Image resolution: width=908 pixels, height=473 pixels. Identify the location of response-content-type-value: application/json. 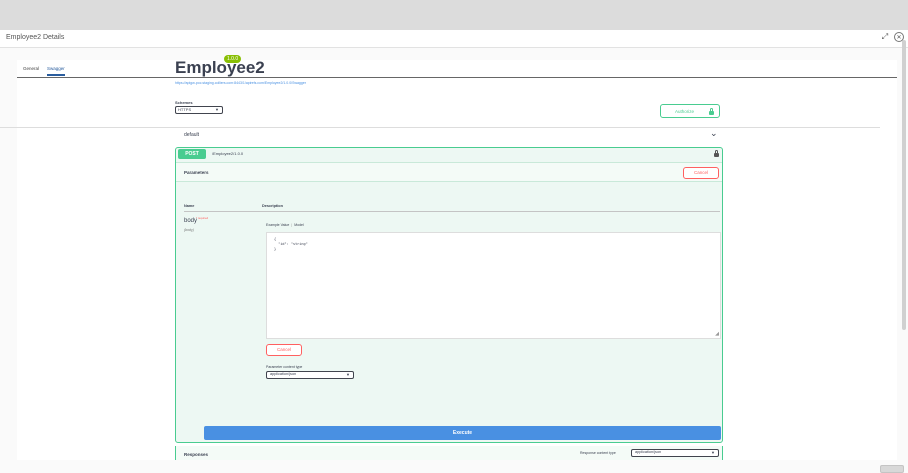
(648, 452).